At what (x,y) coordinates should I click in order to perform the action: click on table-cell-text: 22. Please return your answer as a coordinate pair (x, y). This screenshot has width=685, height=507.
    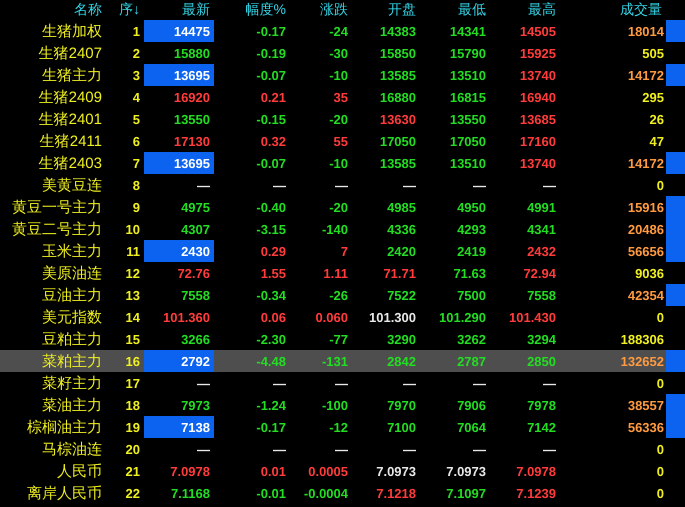
    Looking at the image, I should click on (132, 493).